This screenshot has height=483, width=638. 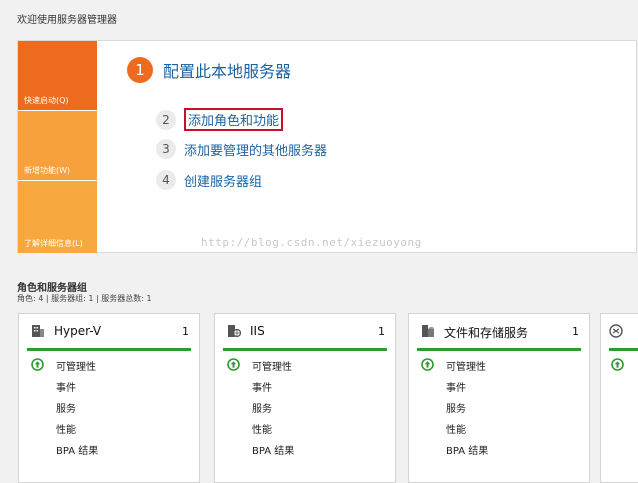 What do you see at coordinates (227, 70) in the screenshot?
I see `configure-local-server-link: 配置此本地服务器` at bounding box center [227, 70].